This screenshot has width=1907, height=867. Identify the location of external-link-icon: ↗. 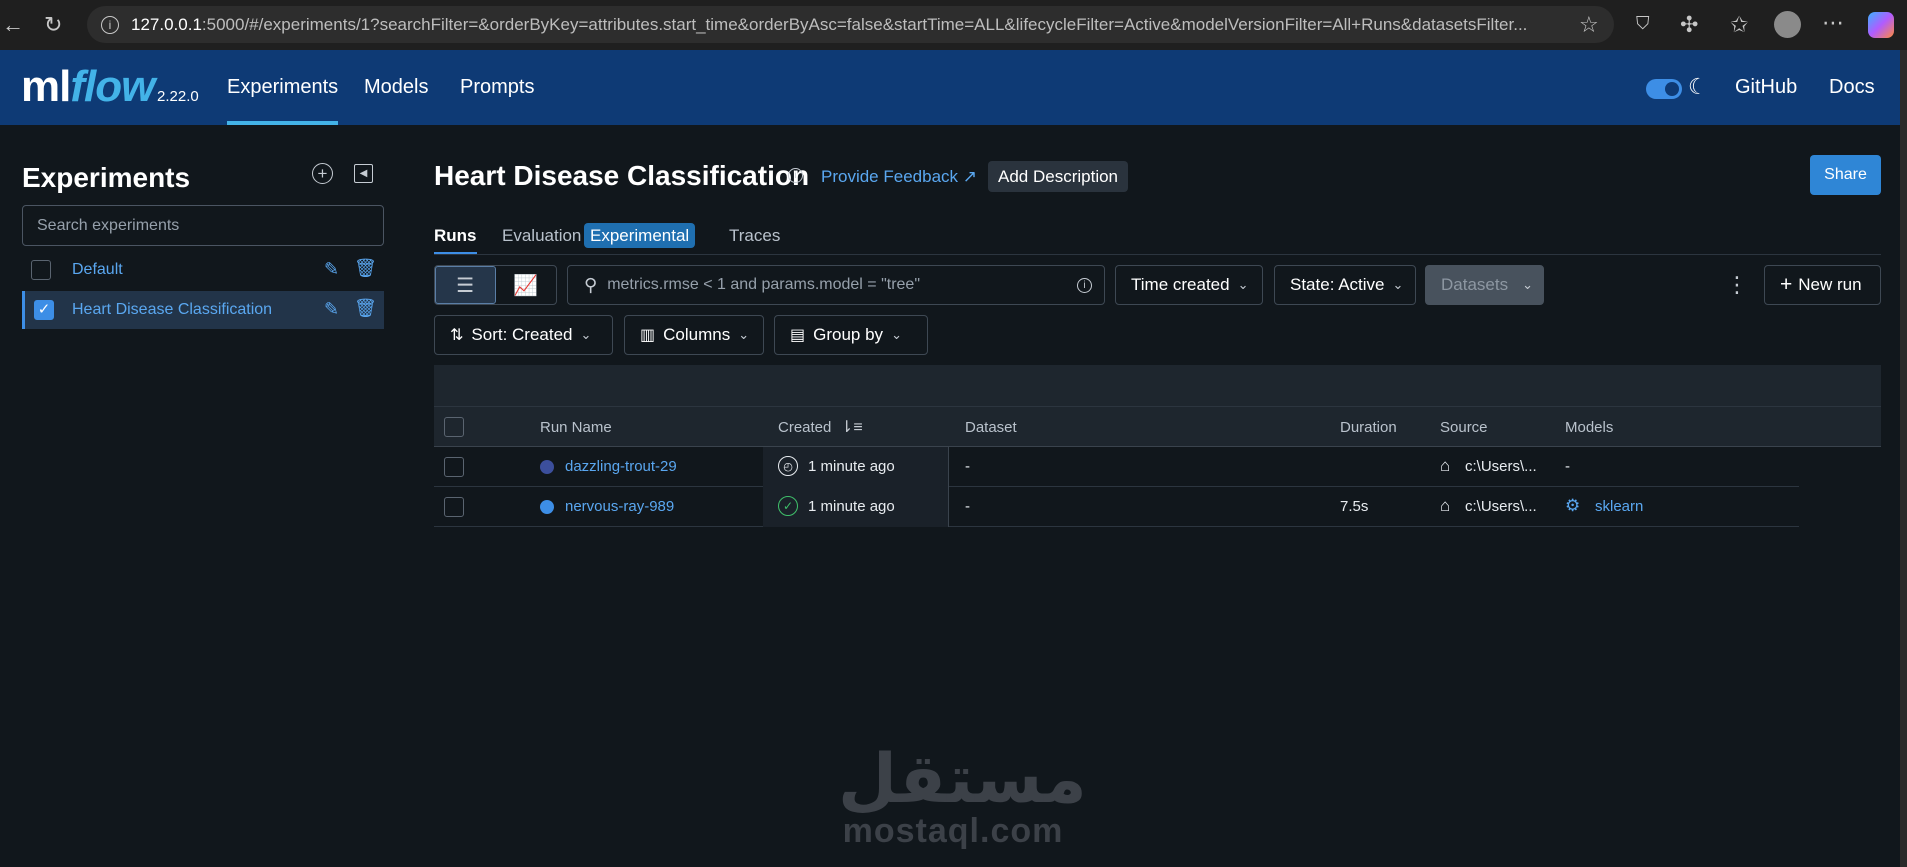
(970, 176).